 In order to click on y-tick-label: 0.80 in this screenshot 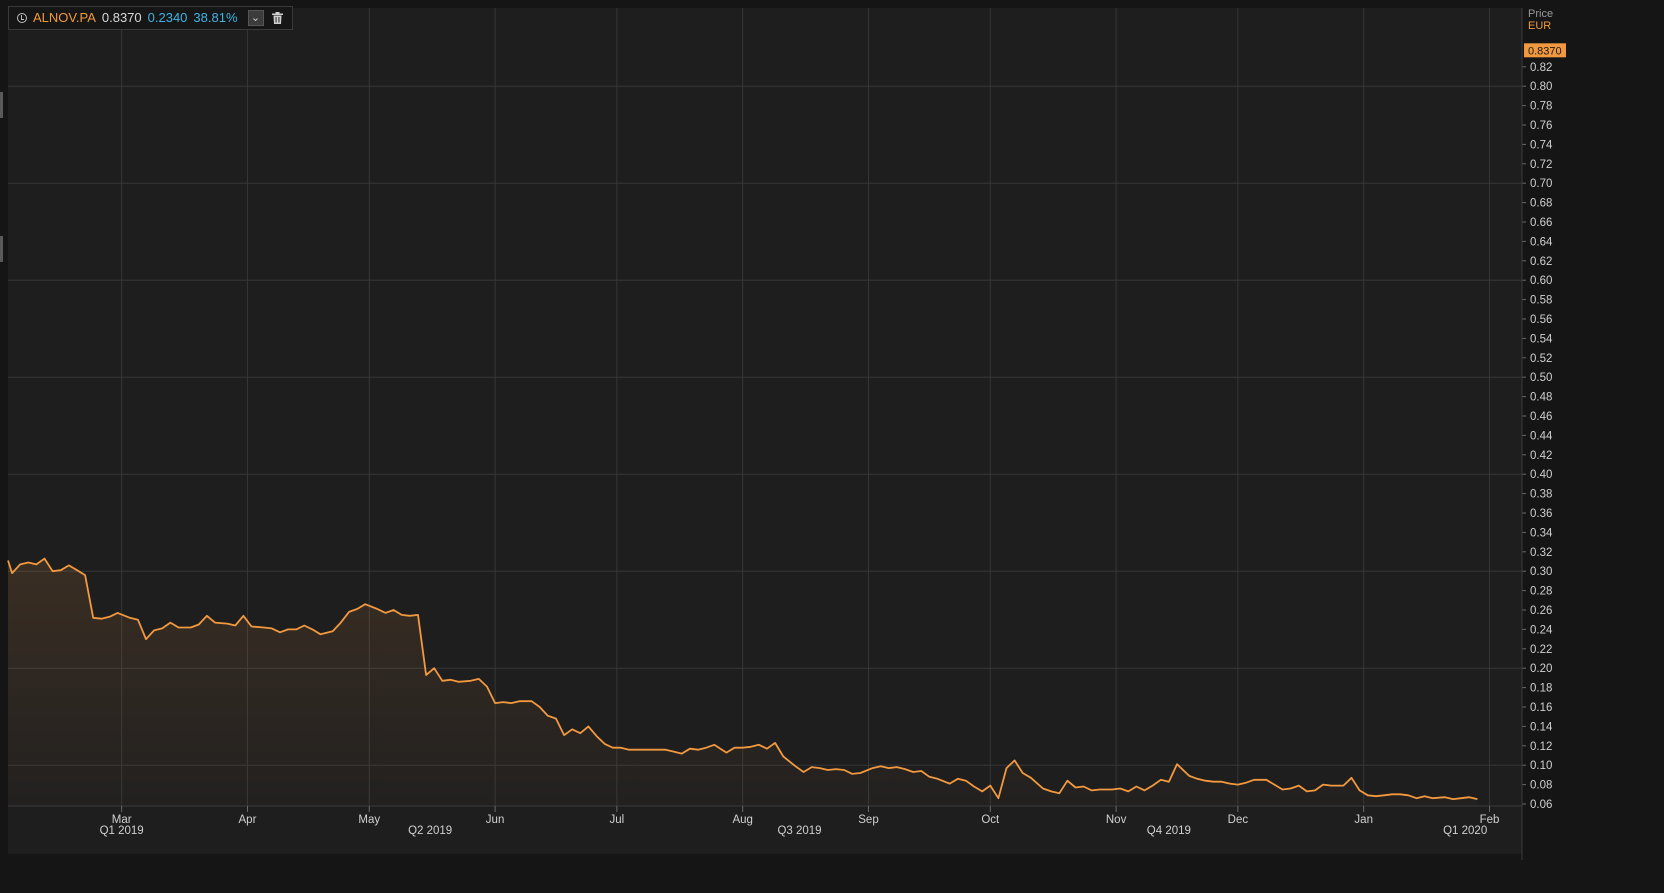, I will do `click(1541, 87)`.